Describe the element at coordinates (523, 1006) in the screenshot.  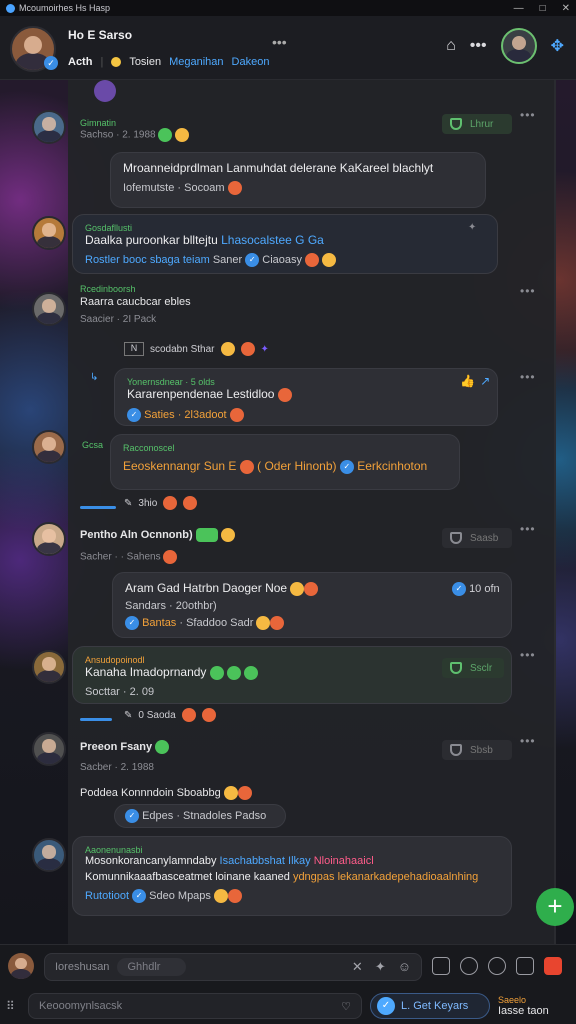
I see `price-label: Saeelo Iasse taon` at that location.